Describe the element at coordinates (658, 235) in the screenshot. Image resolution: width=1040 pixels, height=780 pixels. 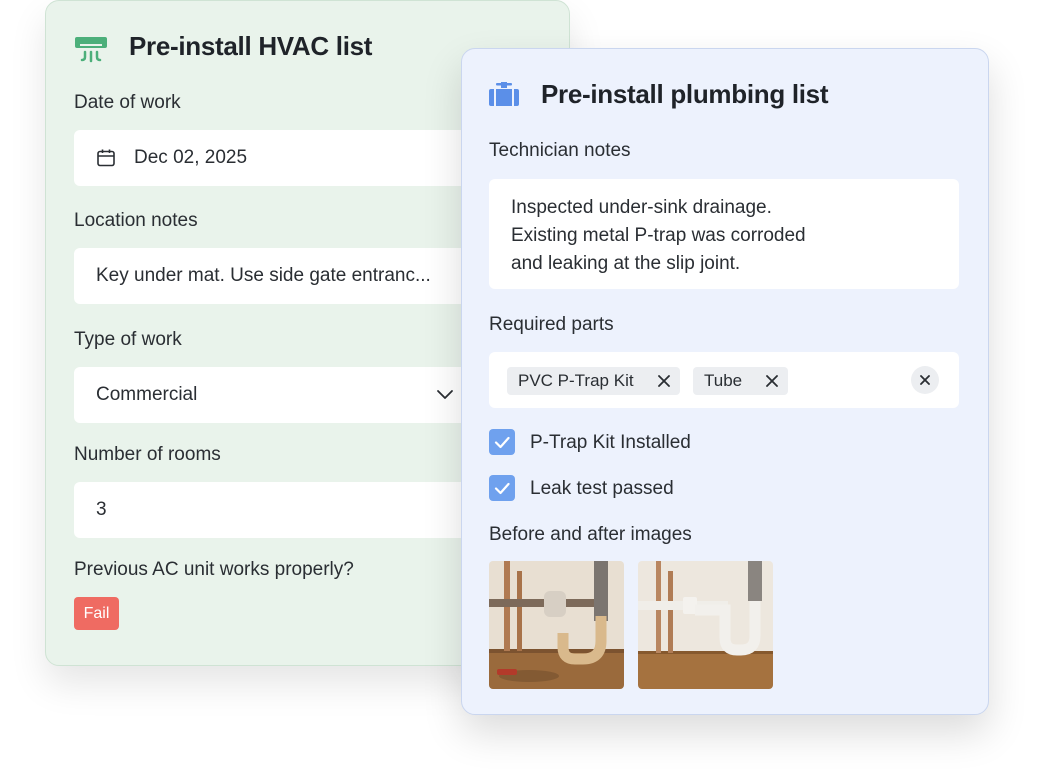
I see `notes-line: Existing metal P-trap was corroded` at that location.